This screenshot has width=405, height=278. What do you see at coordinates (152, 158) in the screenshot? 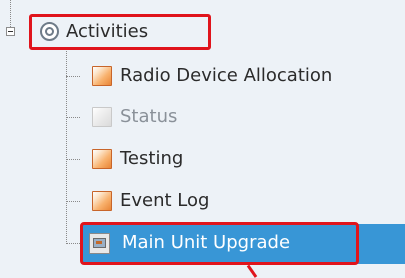
I see `tree-item-label: Testing` at bounding box center [152, 158].